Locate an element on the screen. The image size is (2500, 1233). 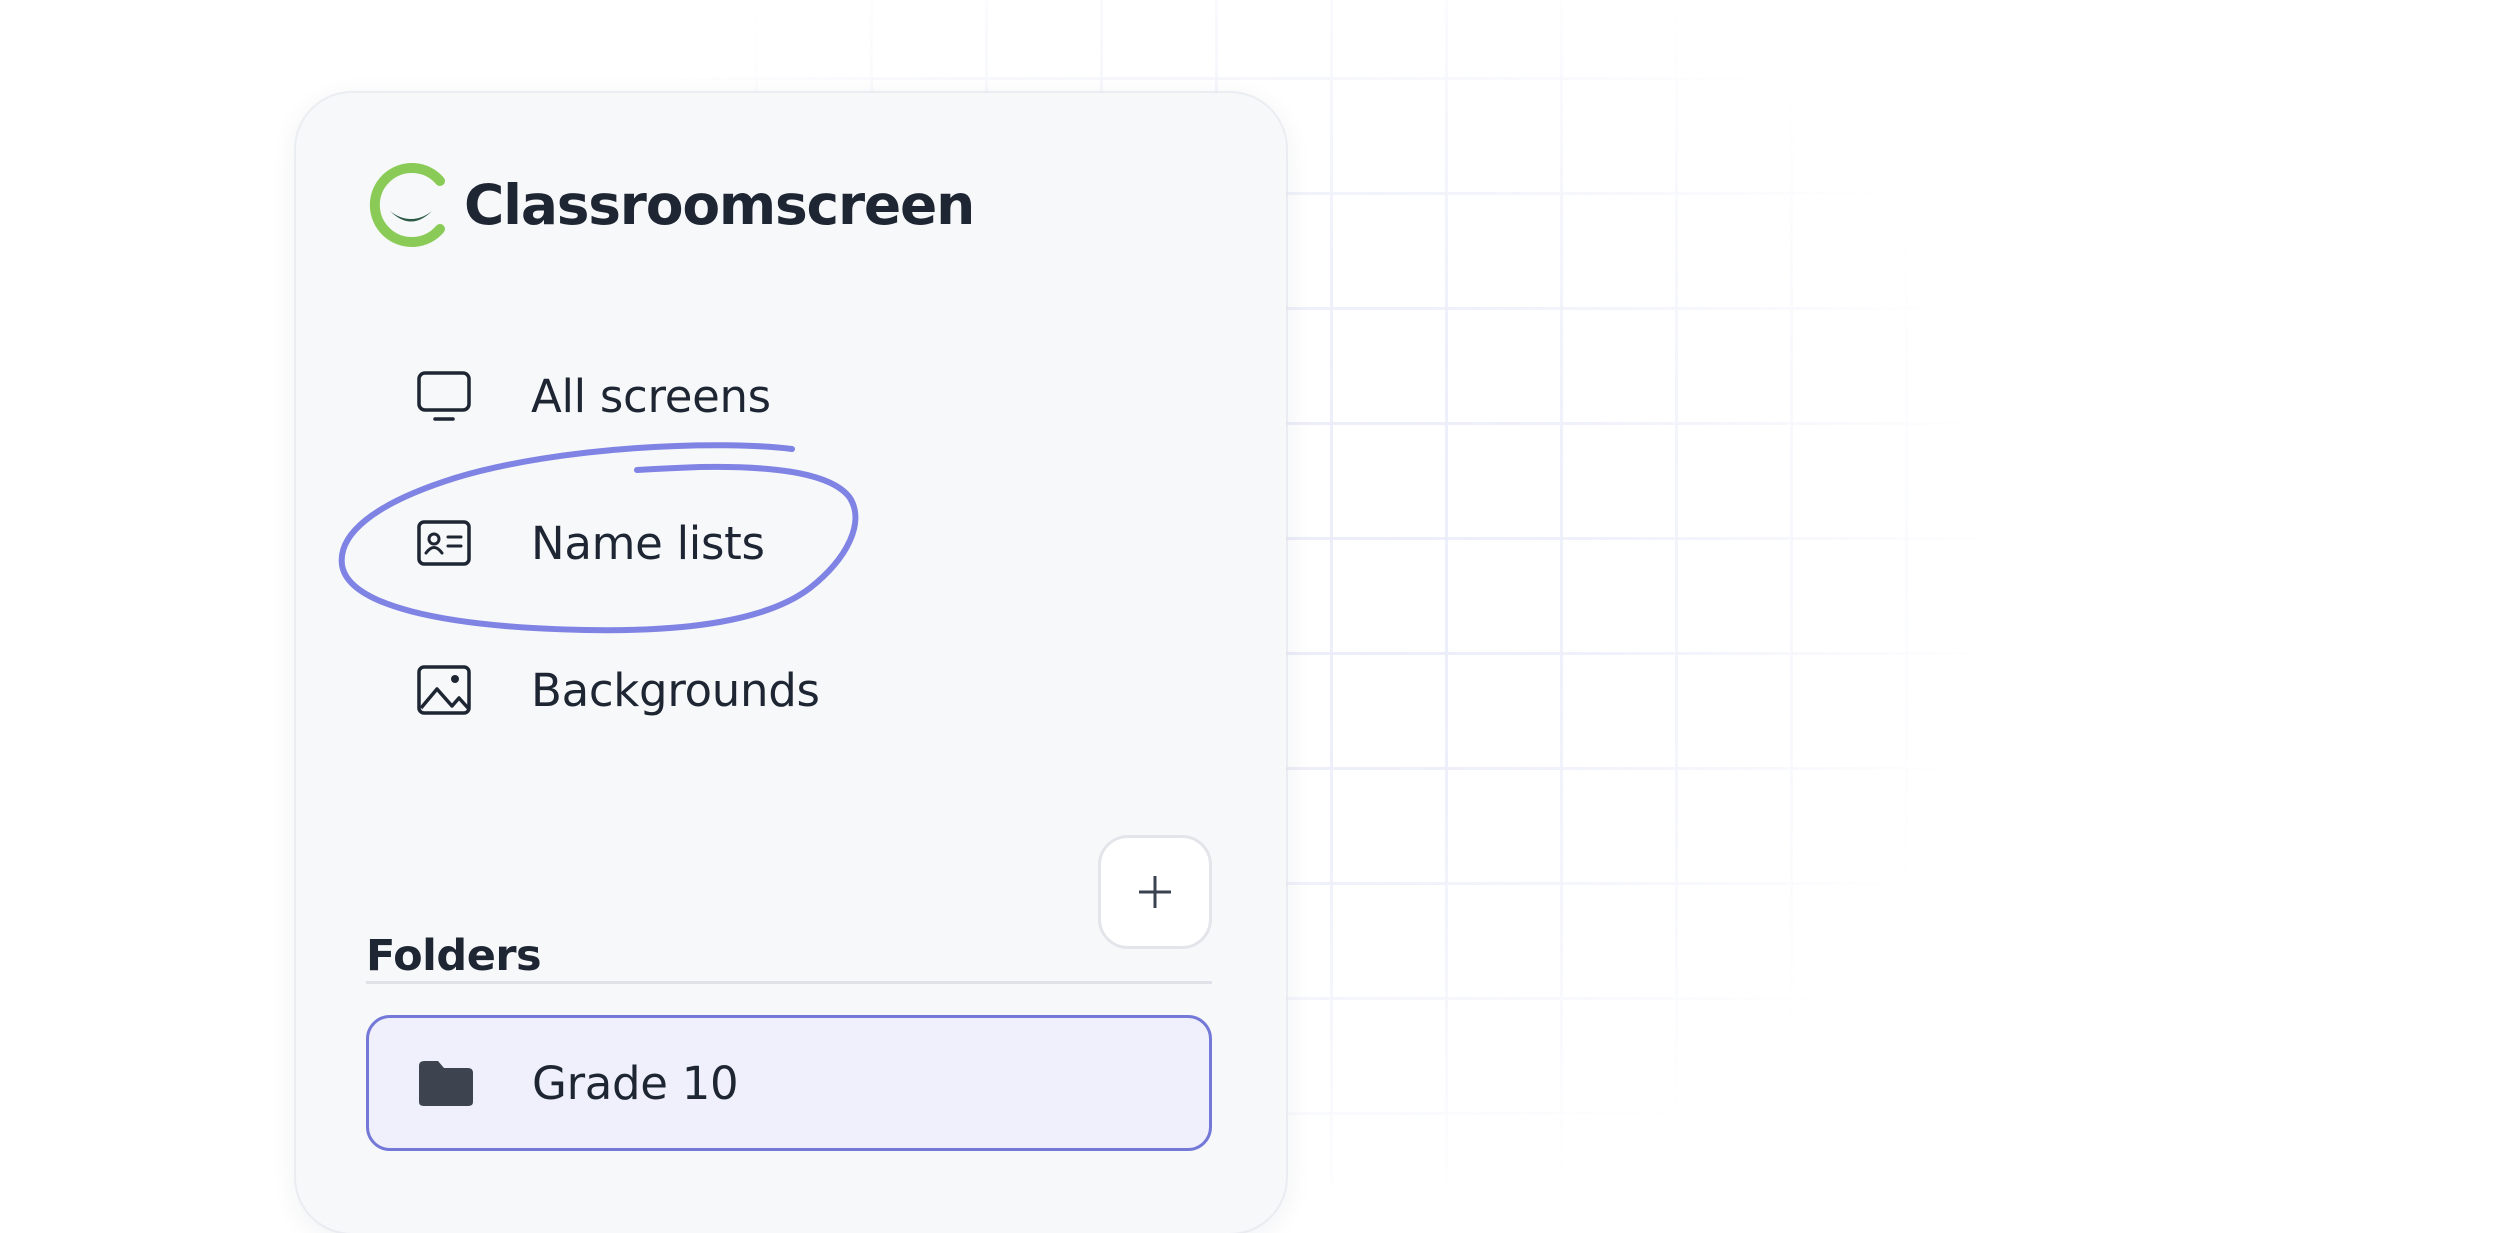
plus-icon is located at coordinates (1155, 892).